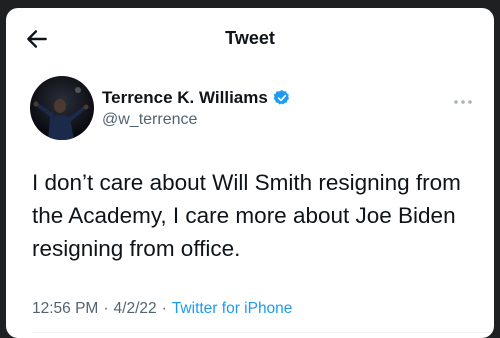  Describe the element at coordinates (463, 102) in the screenshot. I see `more-horizontal-icon` at that location.